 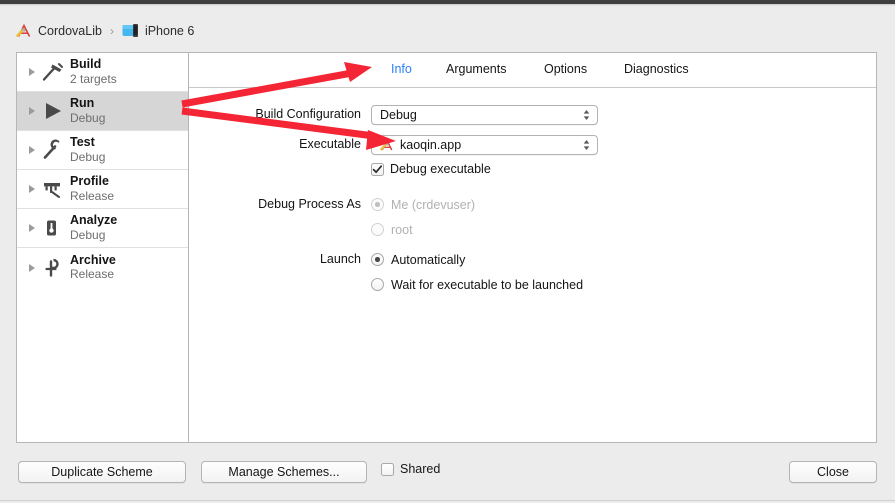 I want to click on launch-option-wait: Wait for executable to be launched, so click(x=477, y=284).